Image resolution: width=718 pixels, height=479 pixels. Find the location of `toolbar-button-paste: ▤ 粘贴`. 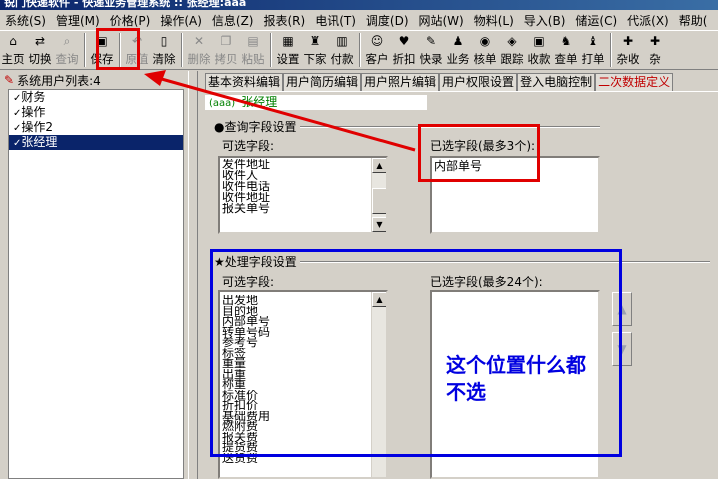

toolbar-button-paste: ▤ 粘贴 is located at coordinates (253, 50).